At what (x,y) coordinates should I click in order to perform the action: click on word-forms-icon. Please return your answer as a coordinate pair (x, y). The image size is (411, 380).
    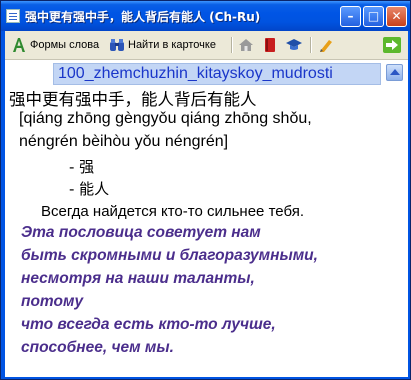
    Looking at the image, I should click on (19, 45).